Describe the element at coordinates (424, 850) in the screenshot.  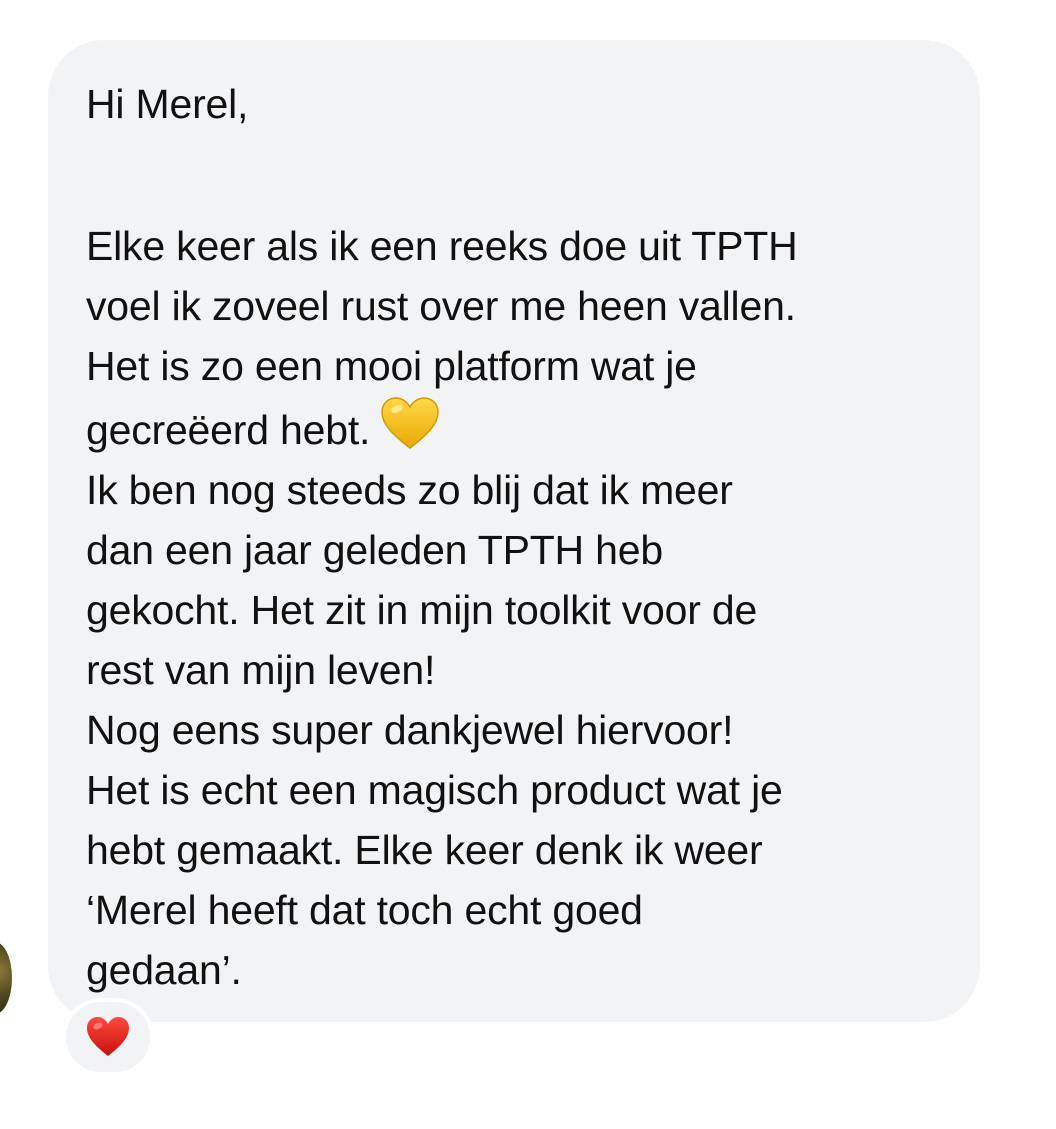
I see `message-line: hebt gemaakt. Elke keer denk ik weer` at that location.